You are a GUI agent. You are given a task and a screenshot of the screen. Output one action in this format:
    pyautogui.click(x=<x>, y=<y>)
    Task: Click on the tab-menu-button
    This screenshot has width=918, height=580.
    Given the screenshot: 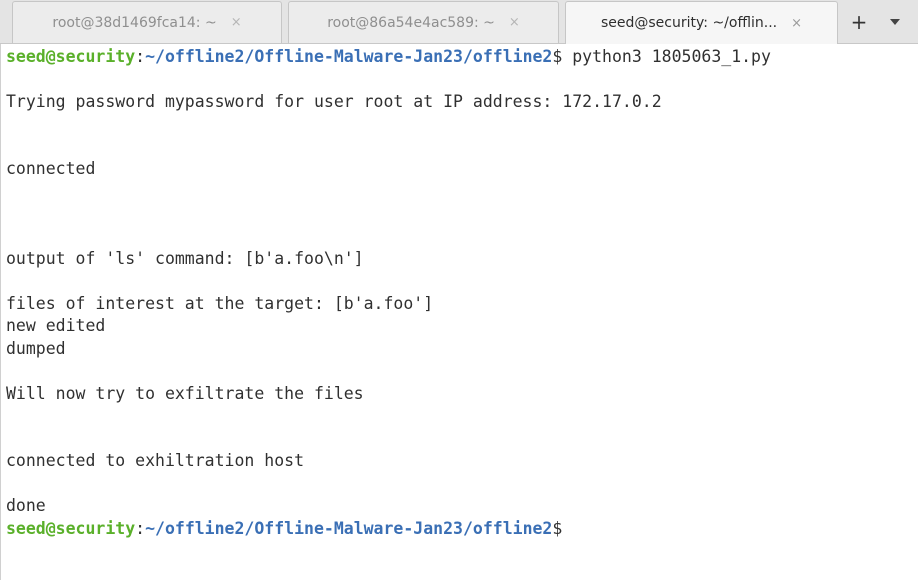 What is the action you would take?
    pyautogui.click(x=895, y=22)
    